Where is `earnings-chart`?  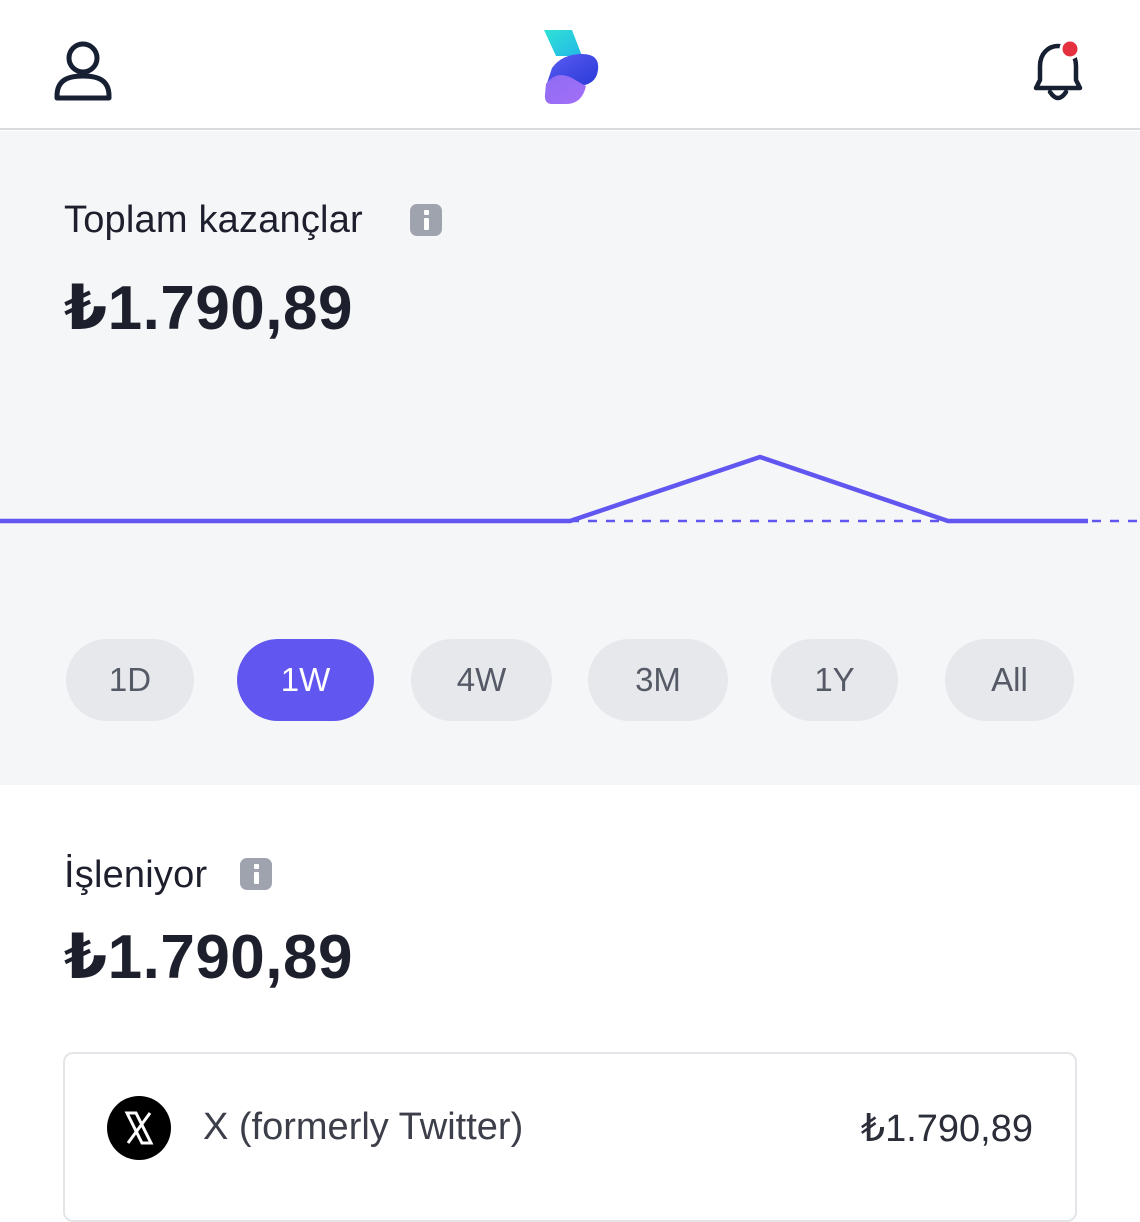
earnings-chart is located at coordinates (570, 489).